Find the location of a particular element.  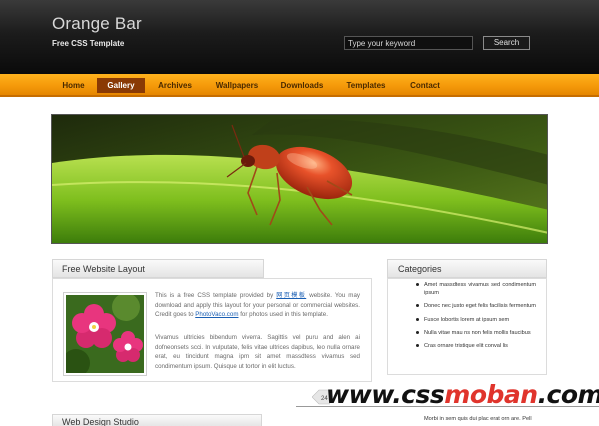

intro-text-3: for photos used in this template. is located at coordinates (283, 315).